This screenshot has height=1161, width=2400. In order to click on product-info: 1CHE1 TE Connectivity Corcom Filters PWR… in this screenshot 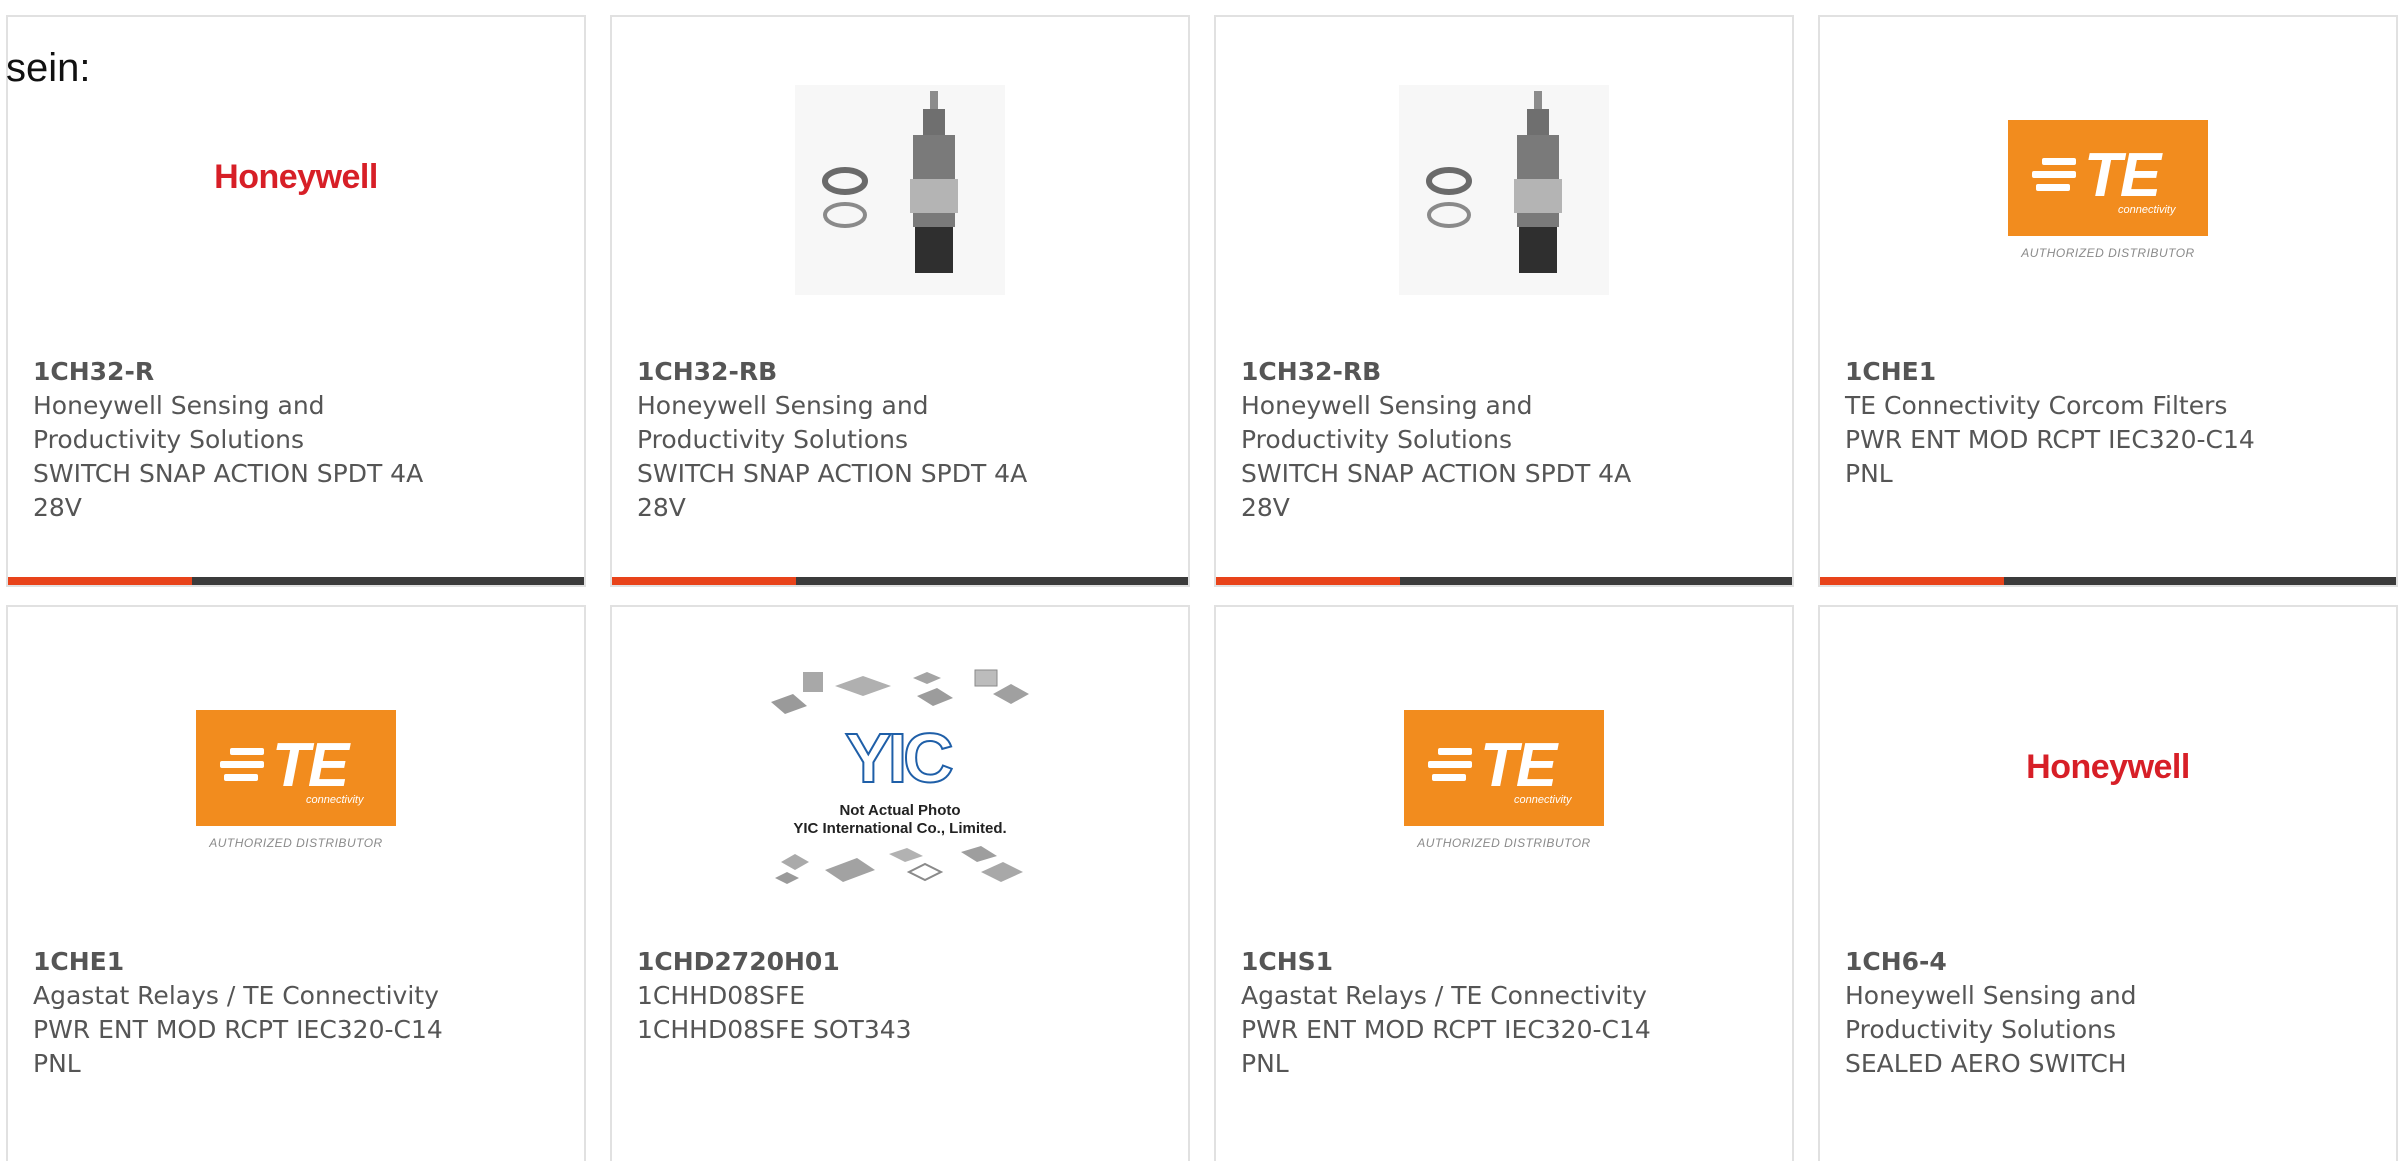, I will do `click(2055, 423)`.